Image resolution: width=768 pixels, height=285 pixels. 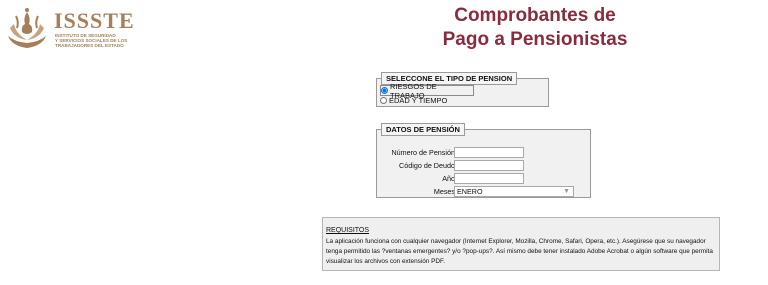 I want to click on logo-title: ISSSTE, so click(x=94, y=20).